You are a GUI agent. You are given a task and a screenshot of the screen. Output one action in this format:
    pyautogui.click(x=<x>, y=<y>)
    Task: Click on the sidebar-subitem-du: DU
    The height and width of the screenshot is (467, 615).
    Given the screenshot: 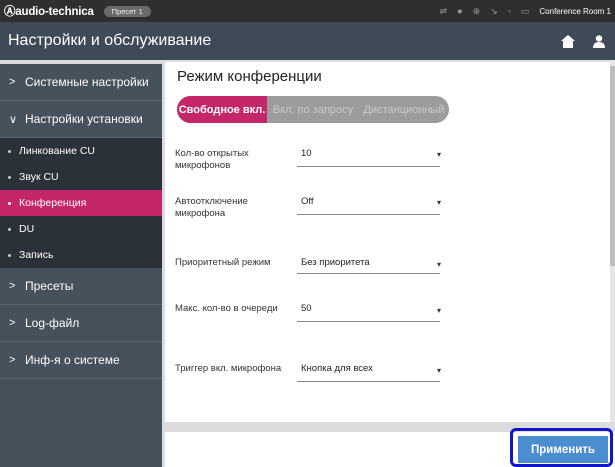 What is the action you would take?
    pyautogui.click(x=81, y=229)
    